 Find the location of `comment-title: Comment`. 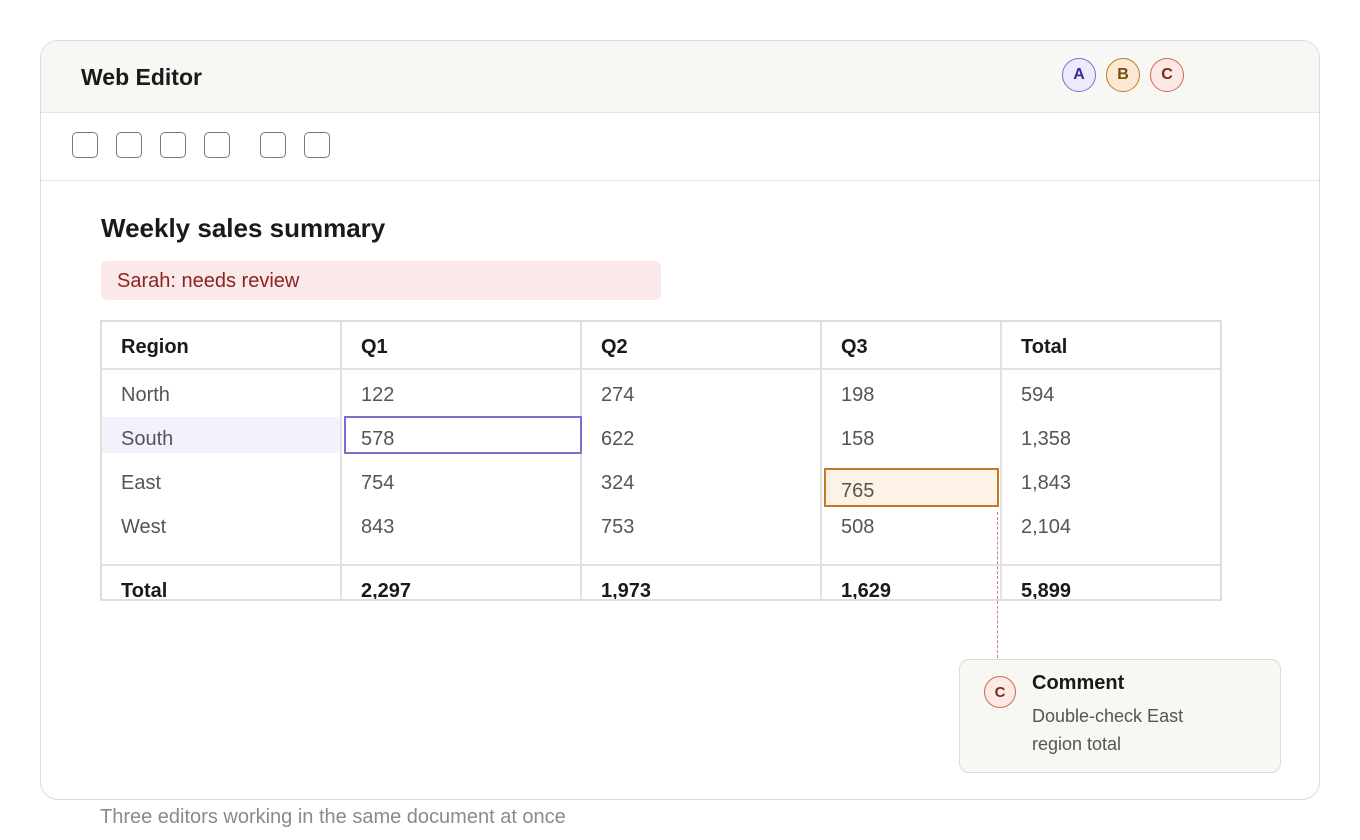

comment-title: Comment is located at coordinates (1078, 683).